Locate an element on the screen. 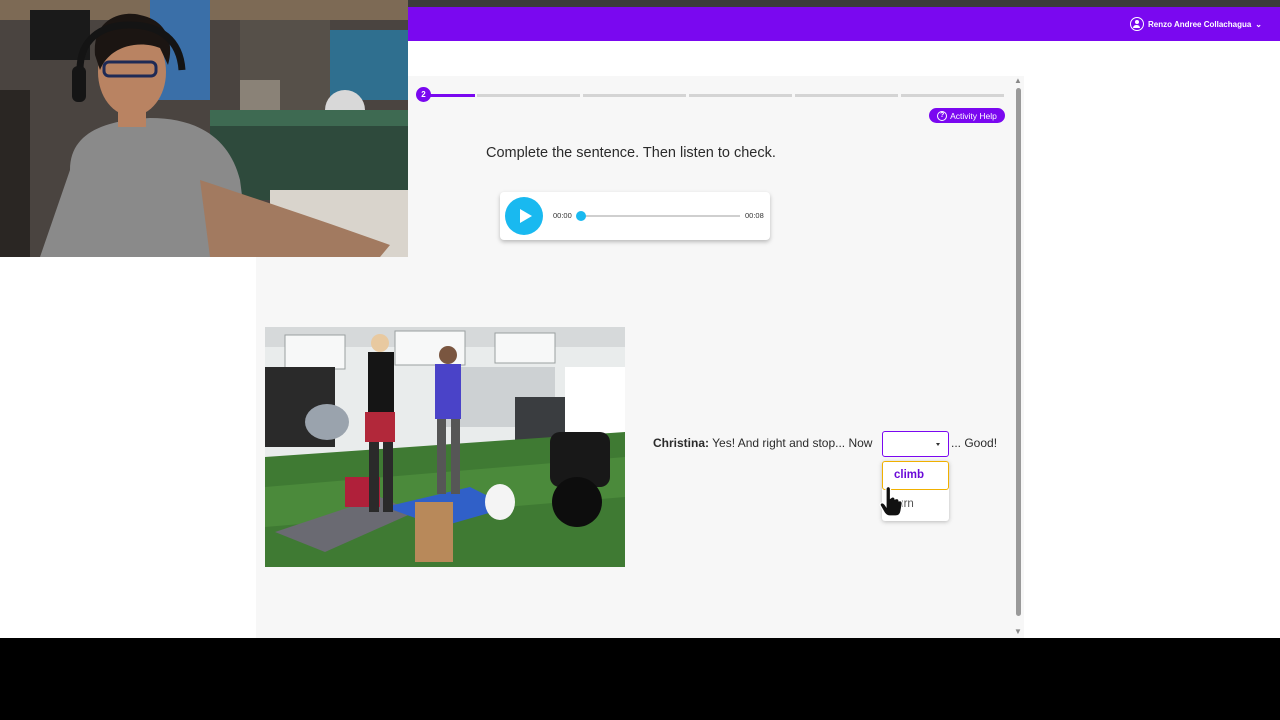  help-icon: ? is located at coordinates (942, 115).